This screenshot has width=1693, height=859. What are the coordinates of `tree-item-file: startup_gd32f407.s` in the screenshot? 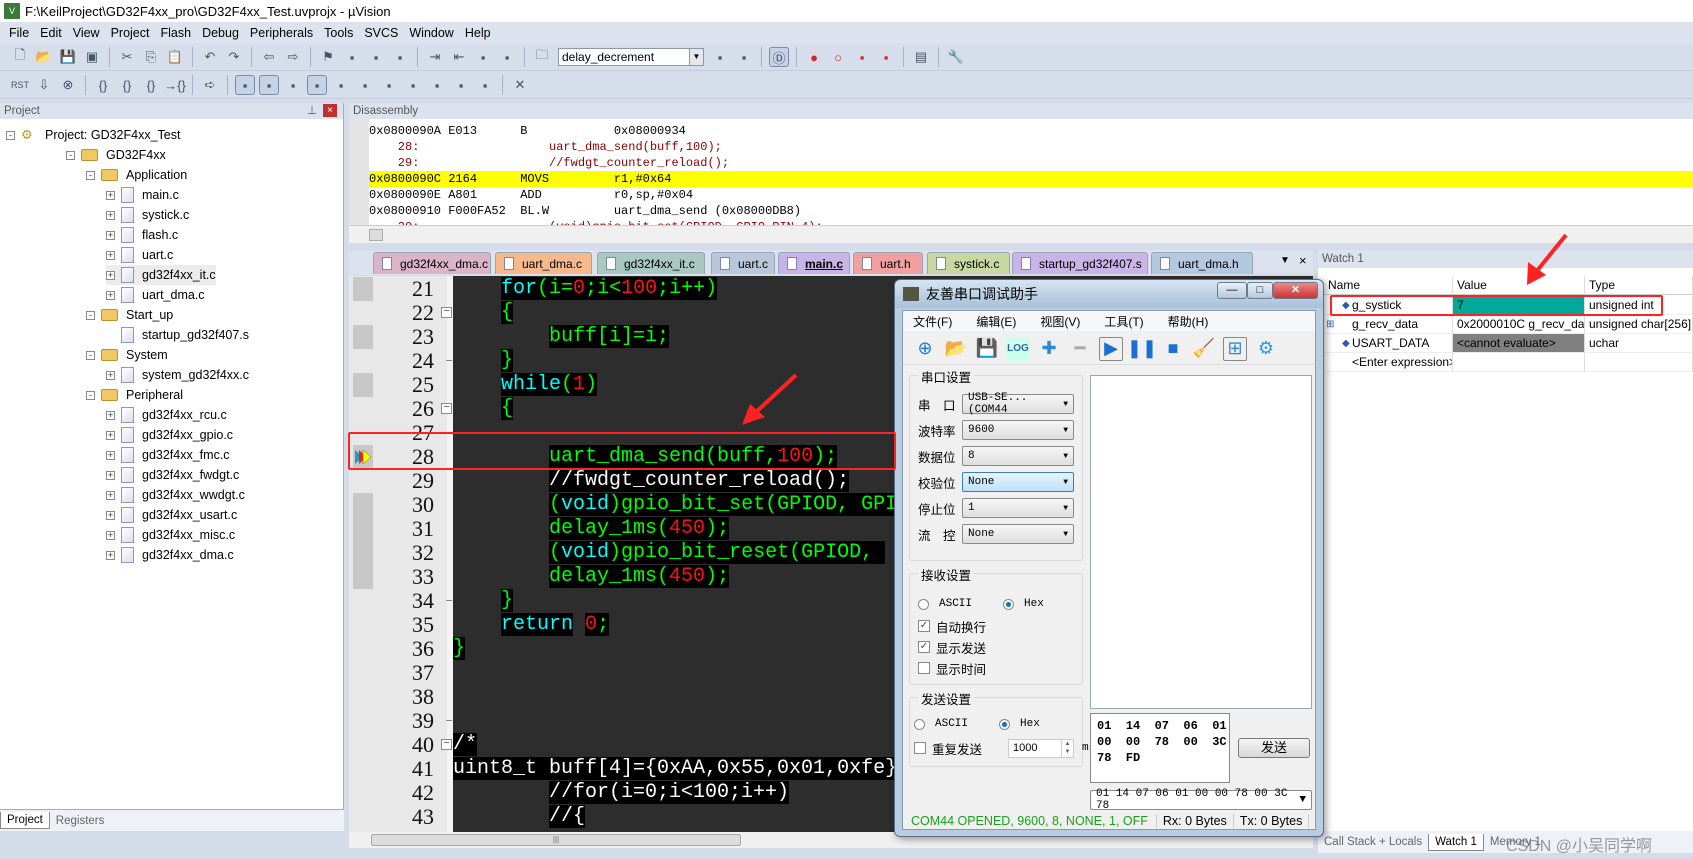 It's located at (177, 335).